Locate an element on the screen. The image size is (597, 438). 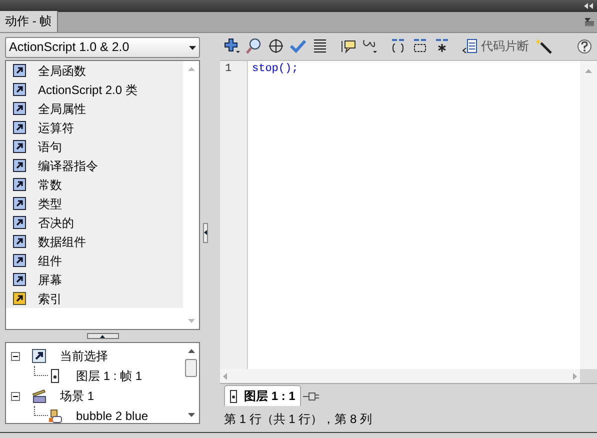
language-dropdown: ActionScript 1.0 & 2.0 is located at coordinates (102, 47).